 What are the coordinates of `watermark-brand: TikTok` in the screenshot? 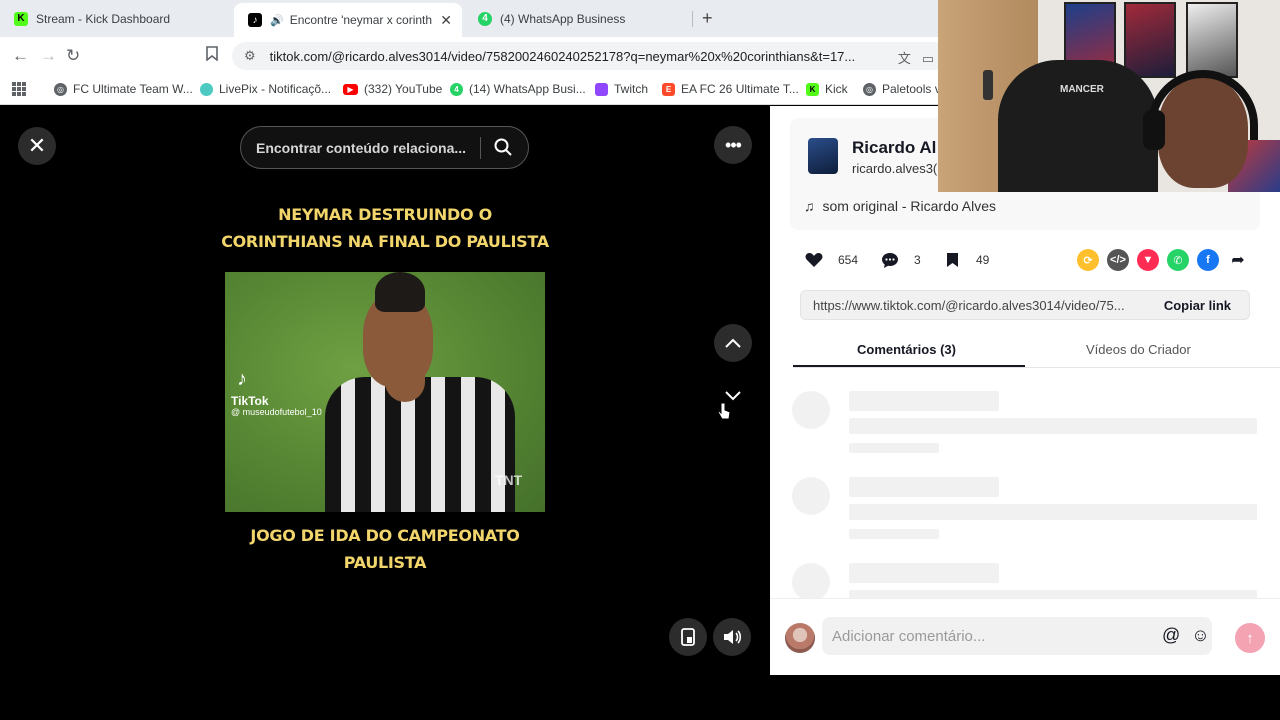 It's located at (250, 401).